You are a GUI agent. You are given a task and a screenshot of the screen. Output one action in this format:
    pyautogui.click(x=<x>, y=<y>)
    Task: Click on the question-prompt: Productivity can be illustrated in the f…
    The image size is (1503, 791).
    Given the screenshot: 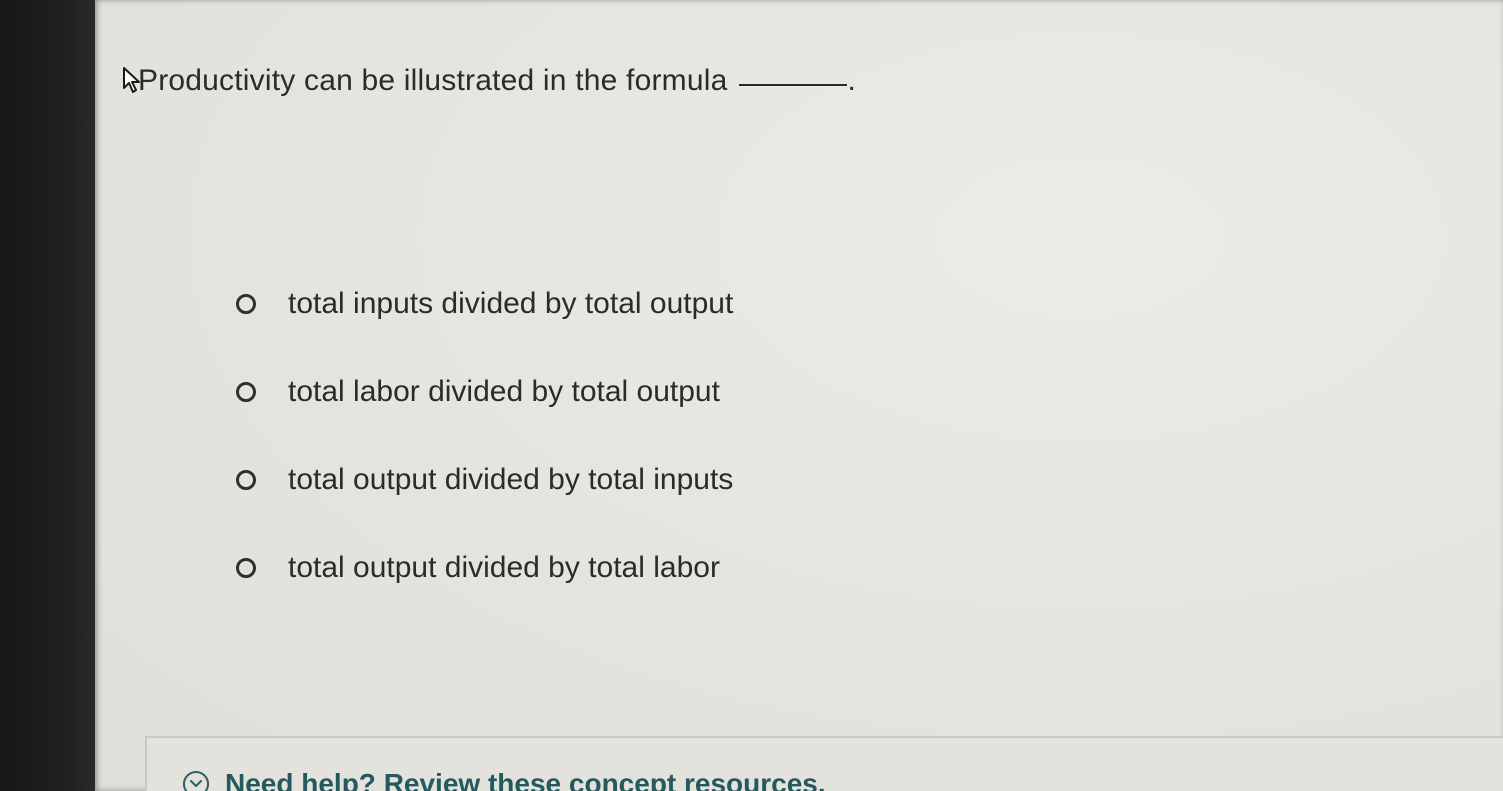 What is the action you would take?
    pyautogui.click(x=497, y=81)
    